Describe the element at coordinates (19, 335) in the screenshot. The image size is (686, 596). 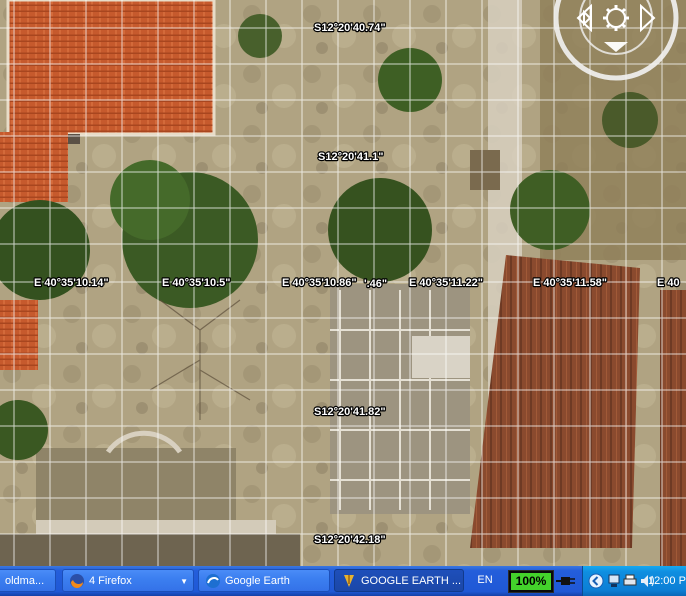
I see `edge-tiled-roof` at that location.